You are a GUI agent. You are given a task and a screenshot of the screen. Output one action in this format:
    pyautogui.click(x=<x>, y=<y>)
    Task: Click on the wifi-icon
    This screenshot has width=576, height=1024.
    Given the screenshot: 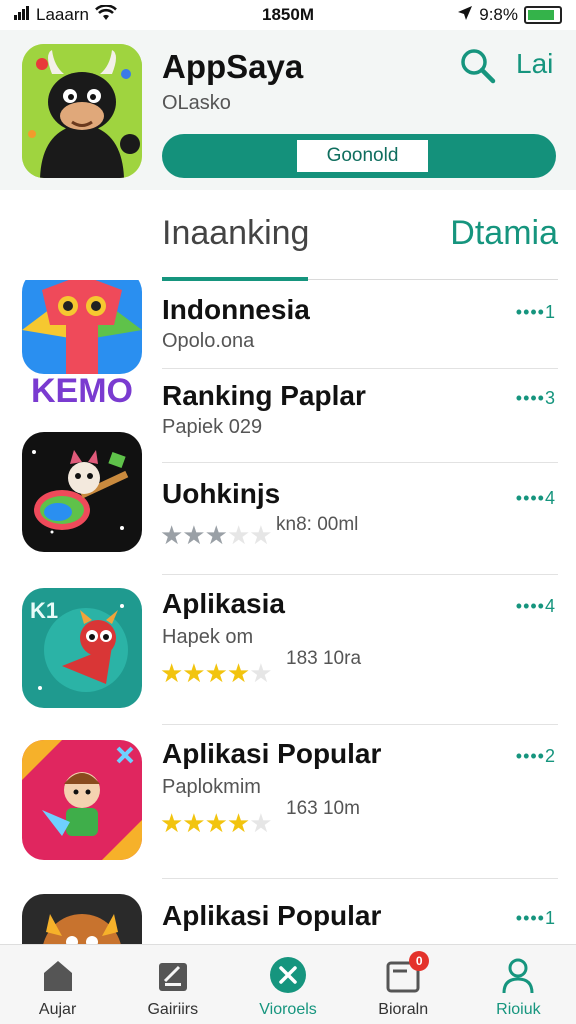 What is the action you would take?
    pyautogui.click(x=106, y=14)
    